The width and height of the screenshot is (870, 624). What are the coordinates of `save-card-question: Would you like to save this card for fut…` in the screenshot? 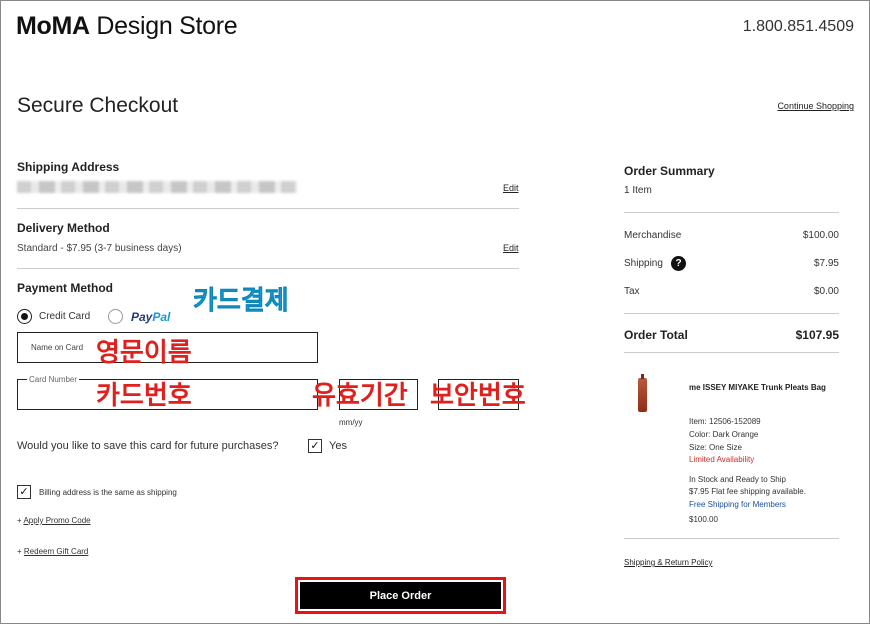 It's located at (148, 446).